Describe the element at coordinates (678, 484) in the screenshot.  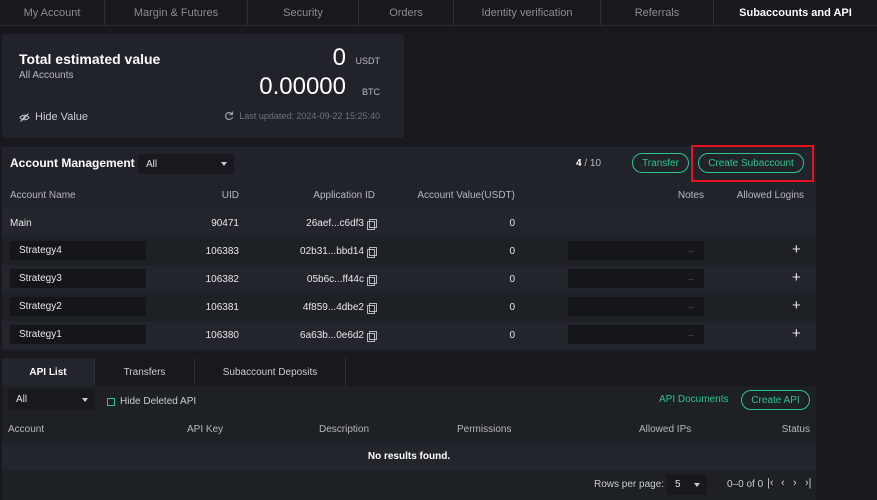
I see `rows-per-page-value: 5` at that location.